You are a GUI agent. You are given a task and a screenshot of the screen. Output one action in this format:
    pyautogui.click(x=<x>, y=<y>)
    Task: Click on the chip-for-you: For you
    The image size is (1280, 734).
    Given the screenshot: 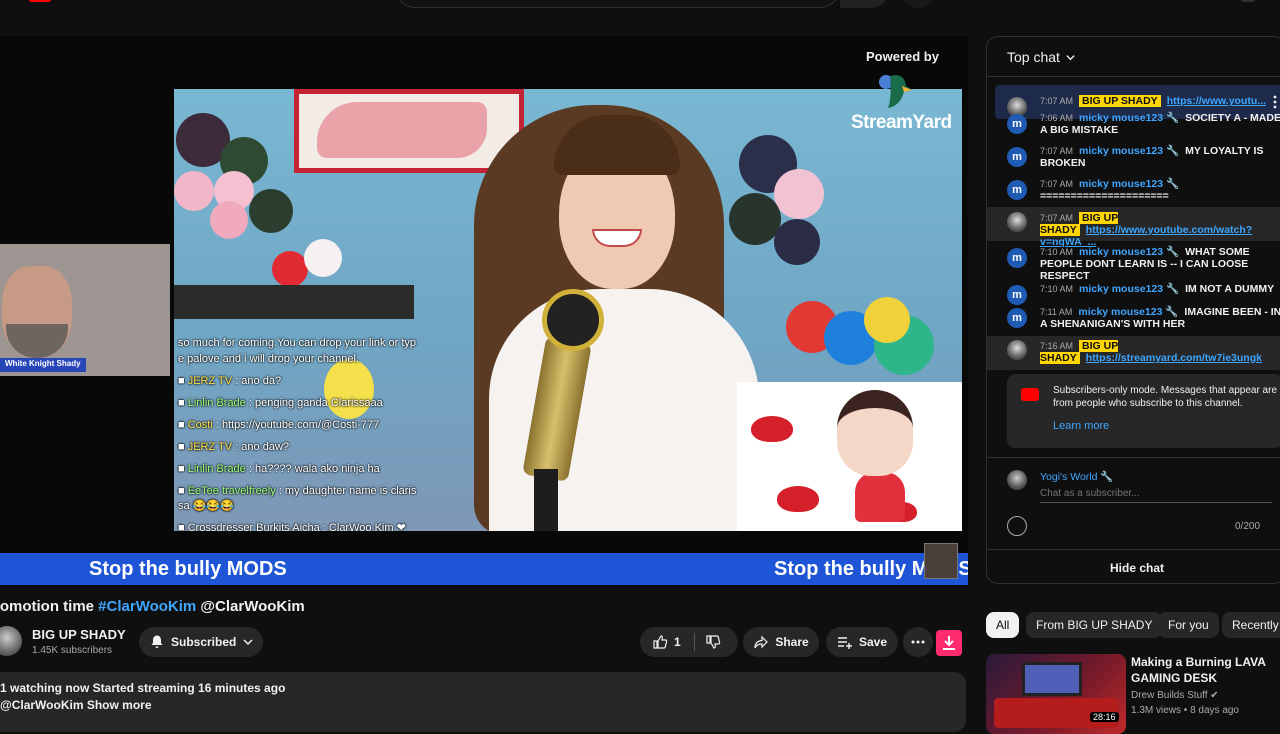 What is the action you would take?
    pyautogui.click(x=1188, y=625)
    